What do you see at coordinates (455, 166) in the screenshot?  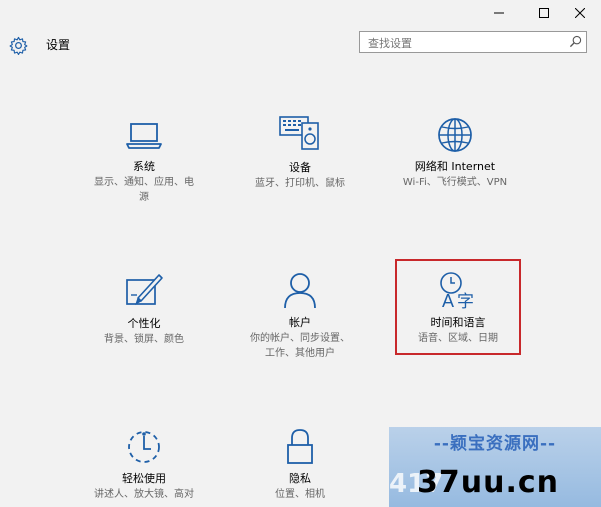 I see `tile-title: 网络和 Internet` at bounding box center [455, 166].